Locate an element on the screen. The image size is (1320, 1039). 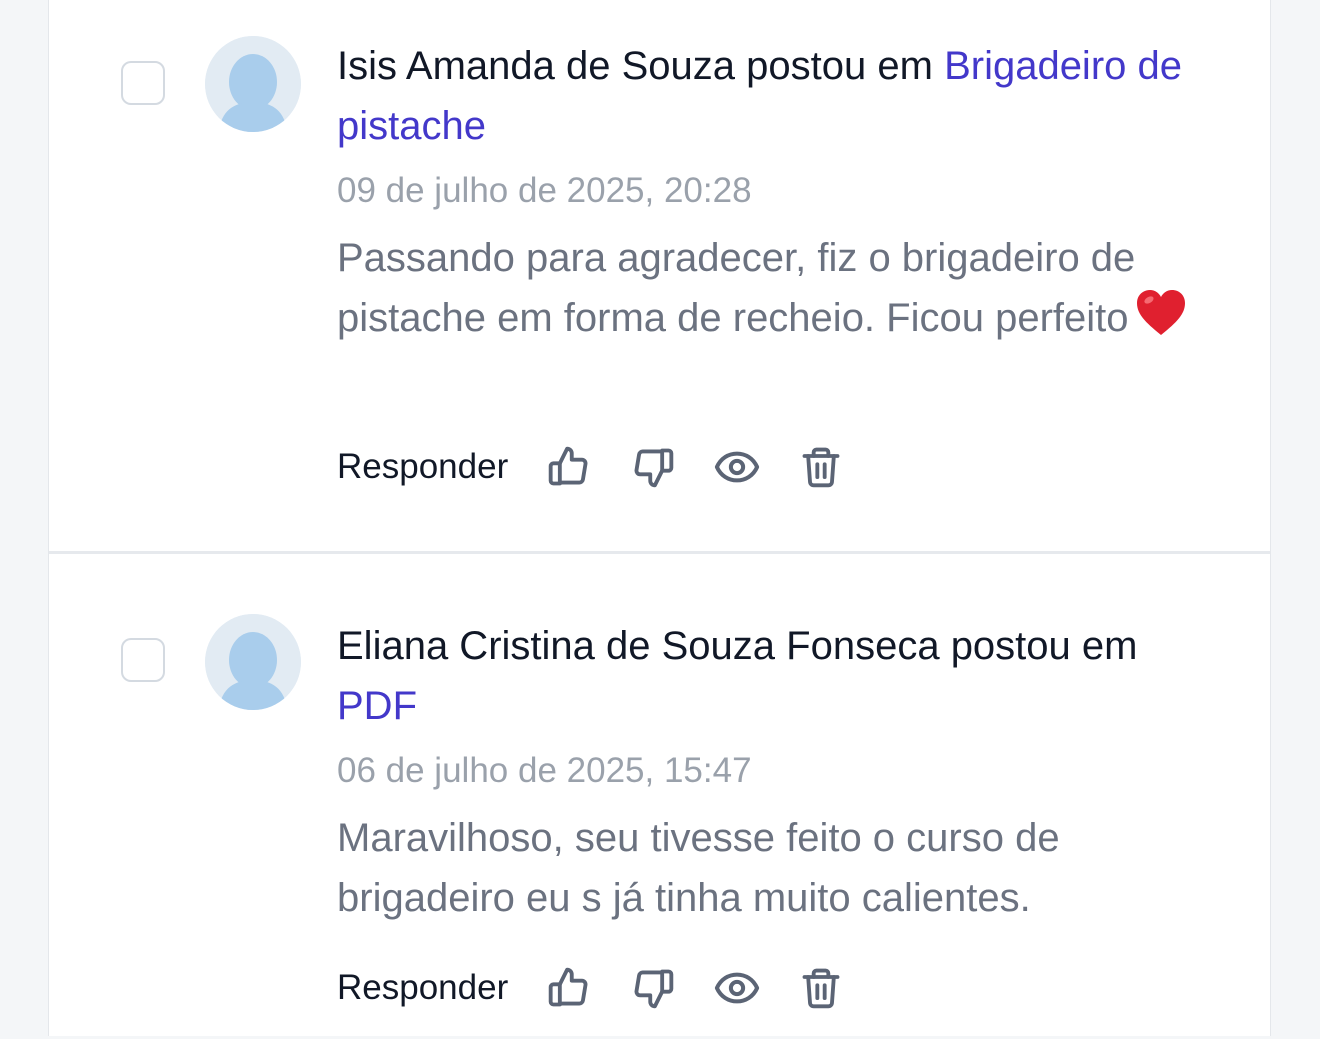
comment-date: 06 de julho de 2025, 15:47 is located at coordinates (544, 770).